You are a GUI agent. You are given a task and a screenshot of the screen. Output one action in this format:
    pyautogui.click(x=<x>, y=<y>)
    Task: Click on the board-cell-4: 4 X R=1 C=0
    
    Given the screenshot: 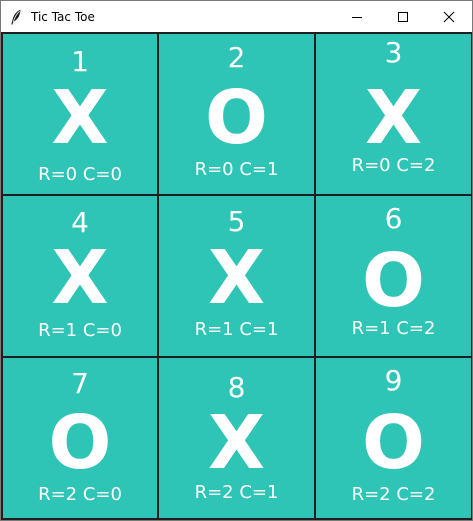 What is the action you would take?
    pyautogui.click(x=80, y=276)
    